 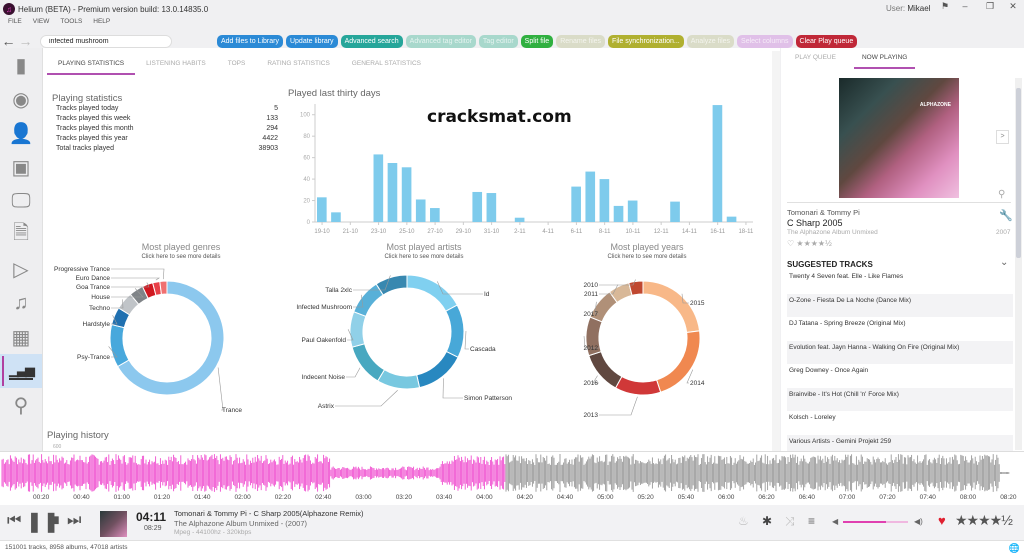 I want to click on toolbar-button-clear-play-queue: Clear Play queue, so click(x=826, y=41).